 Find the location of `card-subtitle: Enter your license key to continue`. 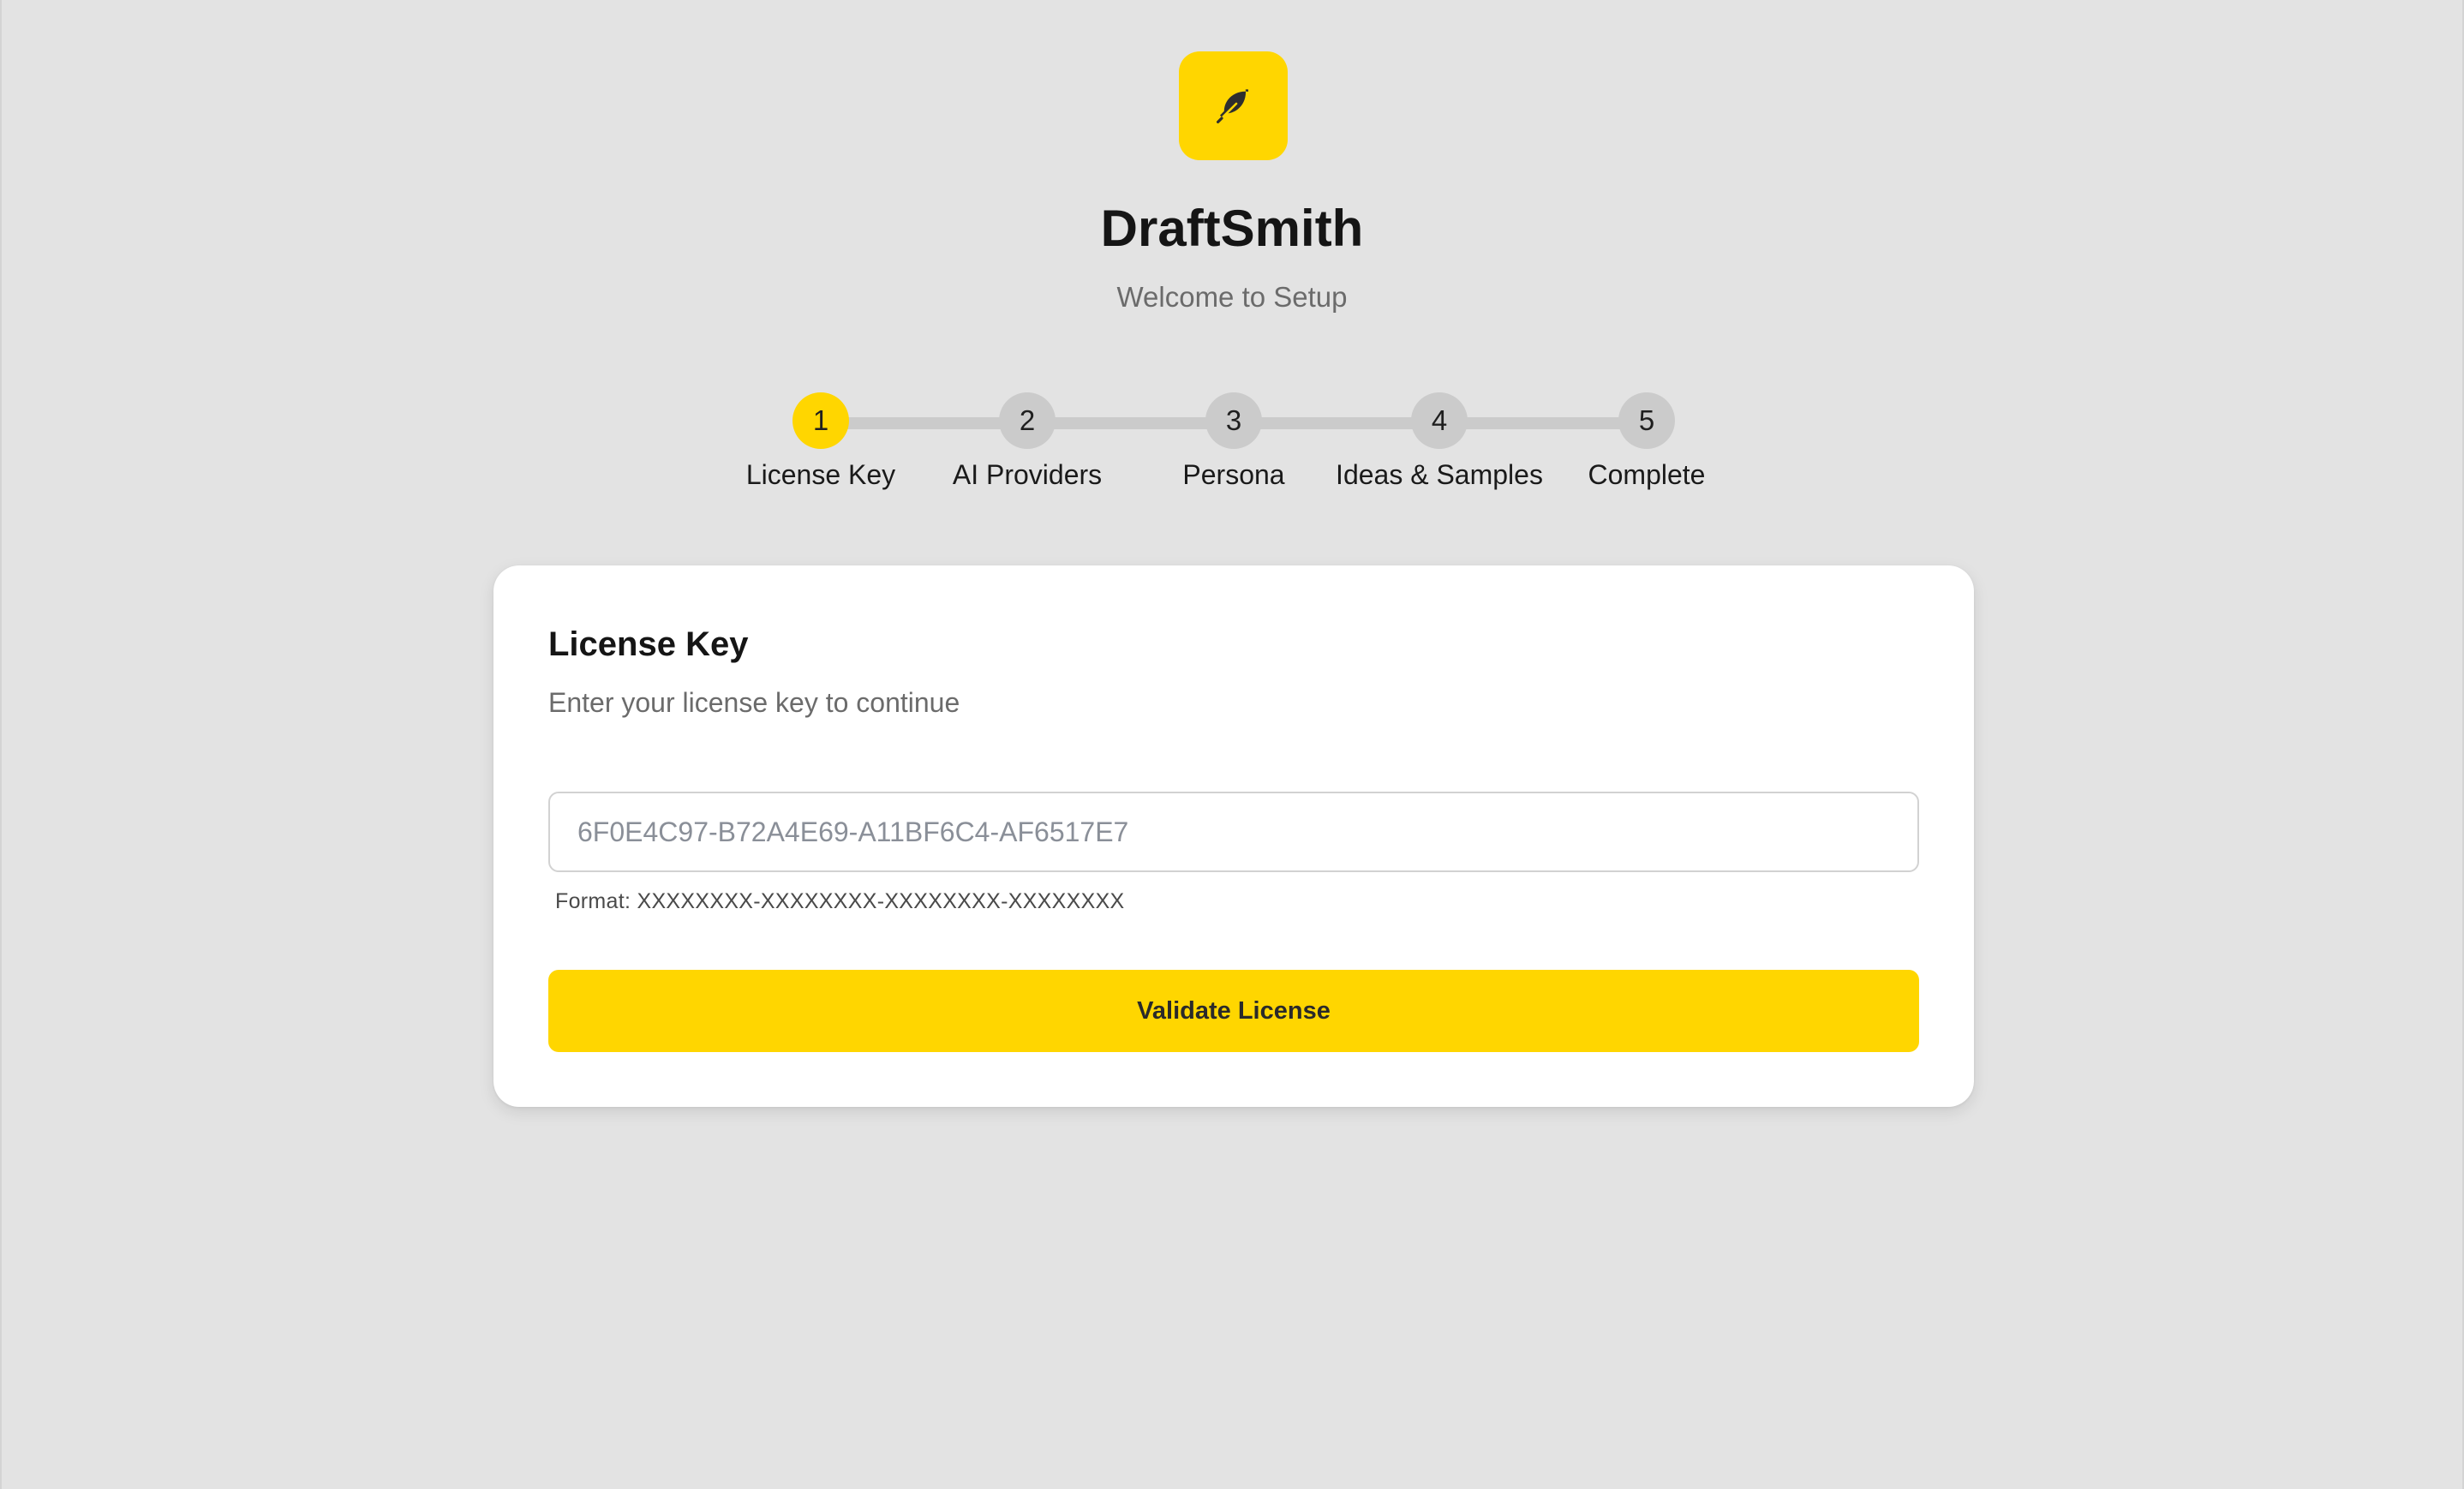

card-subtitle: Enter your license key to continue is located at coordinates (754, 702).